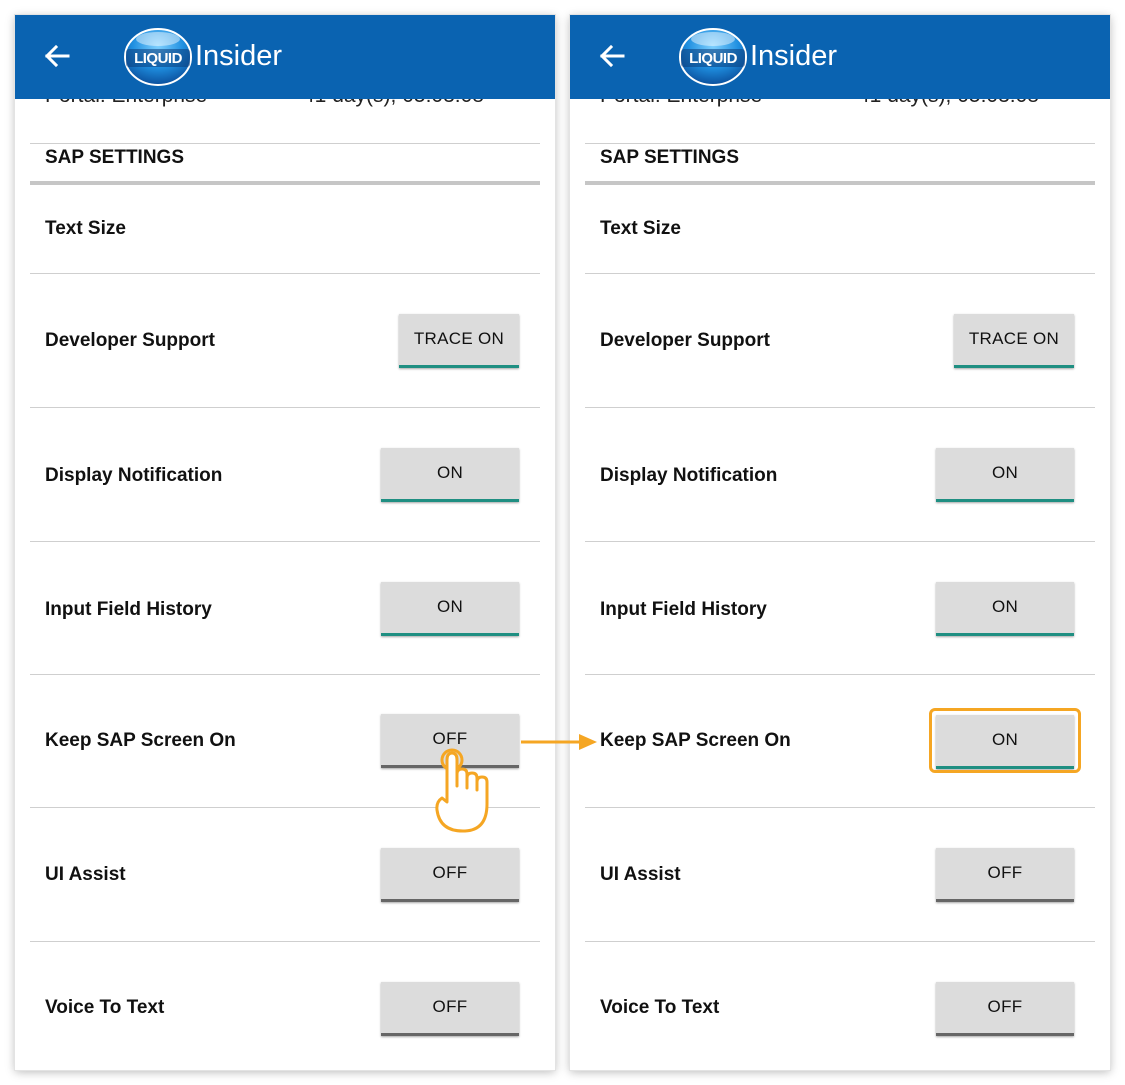  Describe the element at coordinates (559, 742) in the screenshot. I see `arrow-right-icon` at that location.